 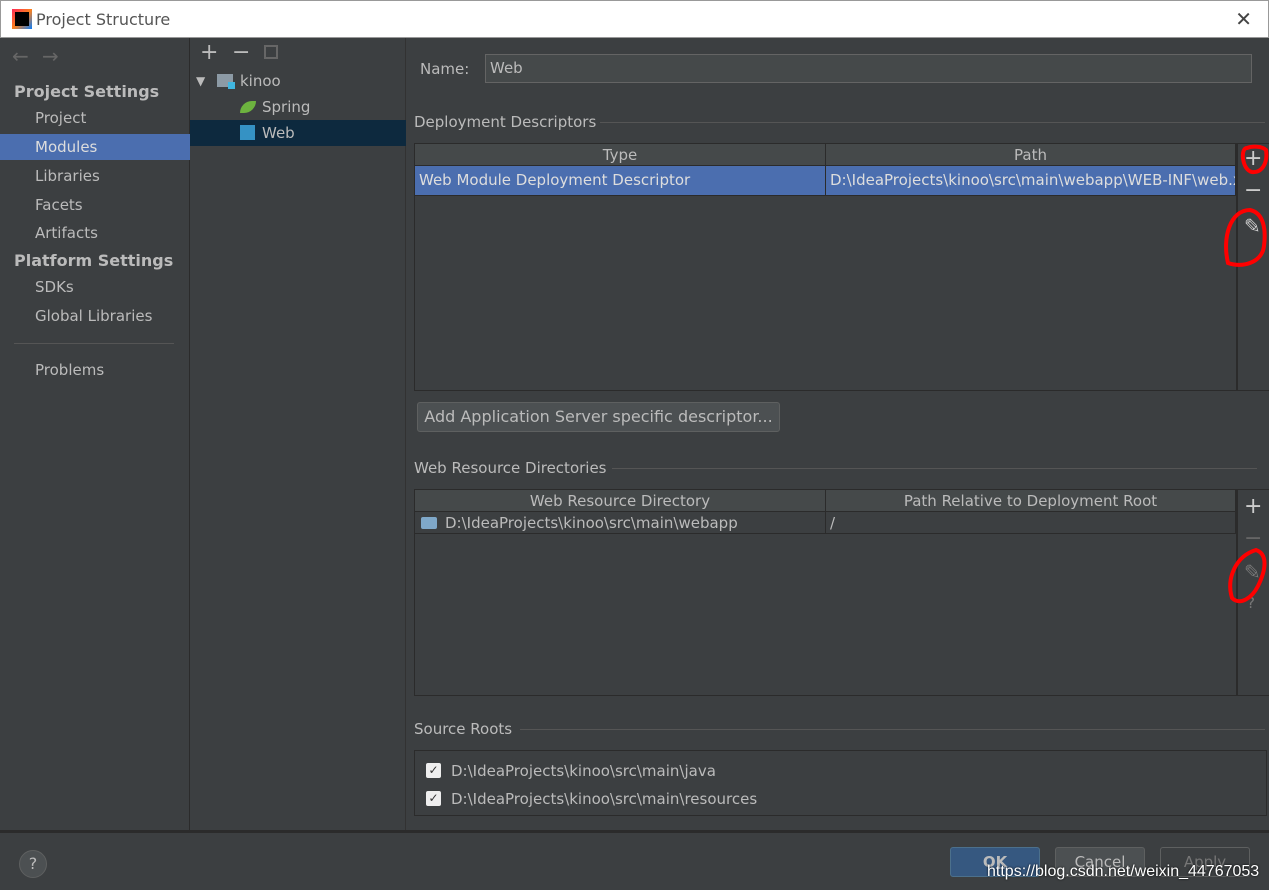 I want to click on name-label: Name:, so click(x=445, y=69).